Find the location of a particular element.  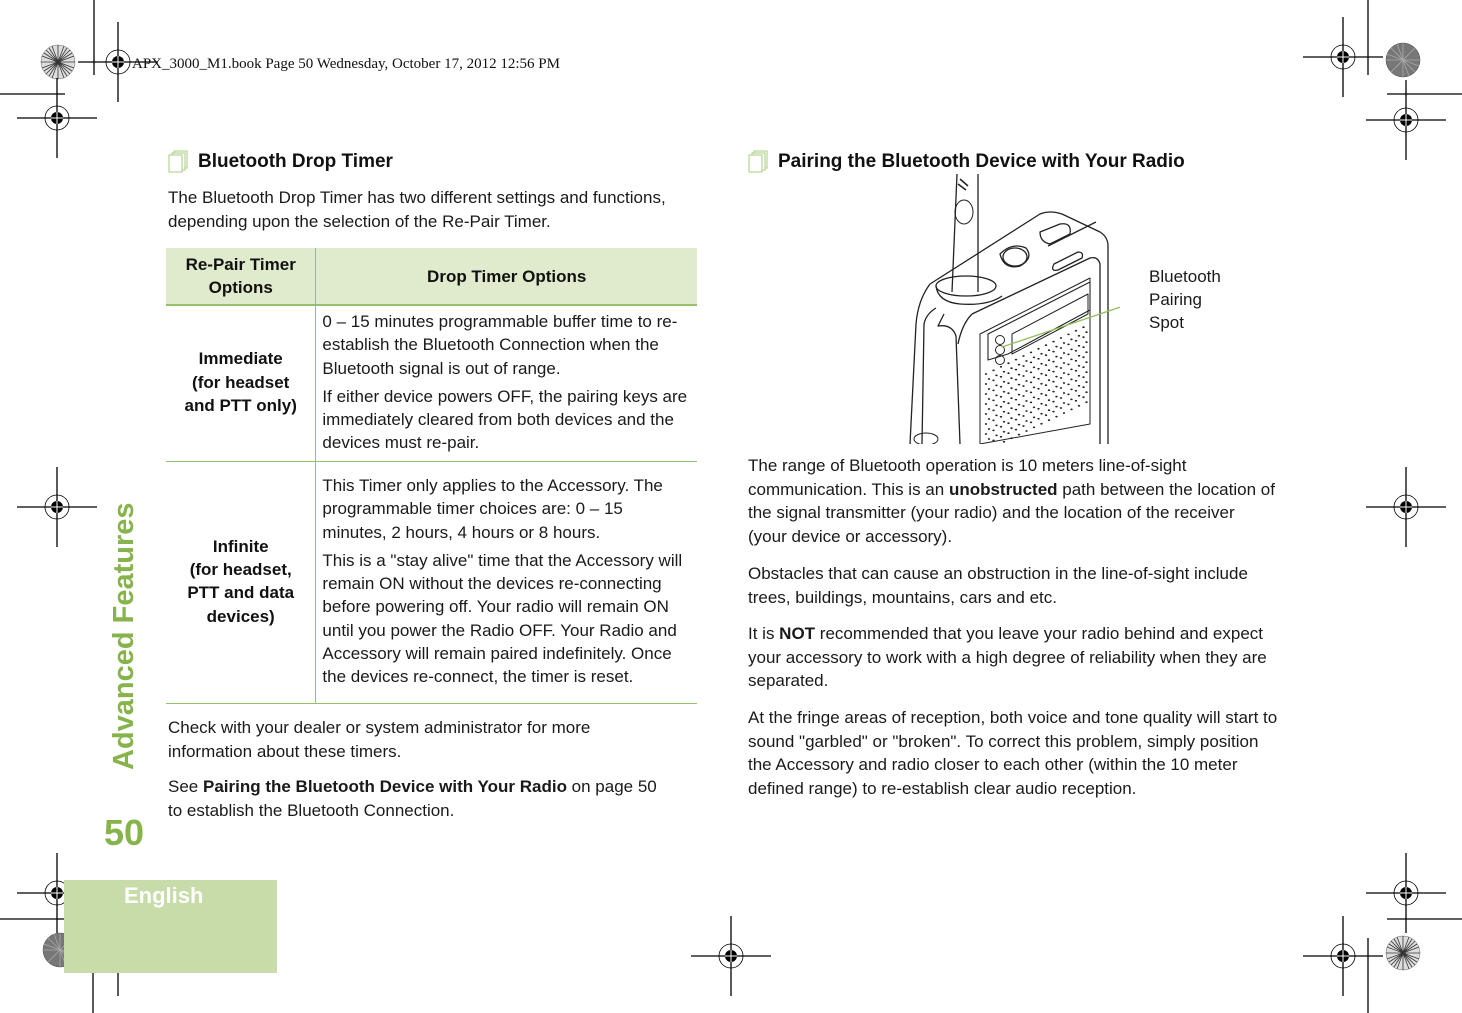

see-also-prefix: See is located at coordinates (185, 786).